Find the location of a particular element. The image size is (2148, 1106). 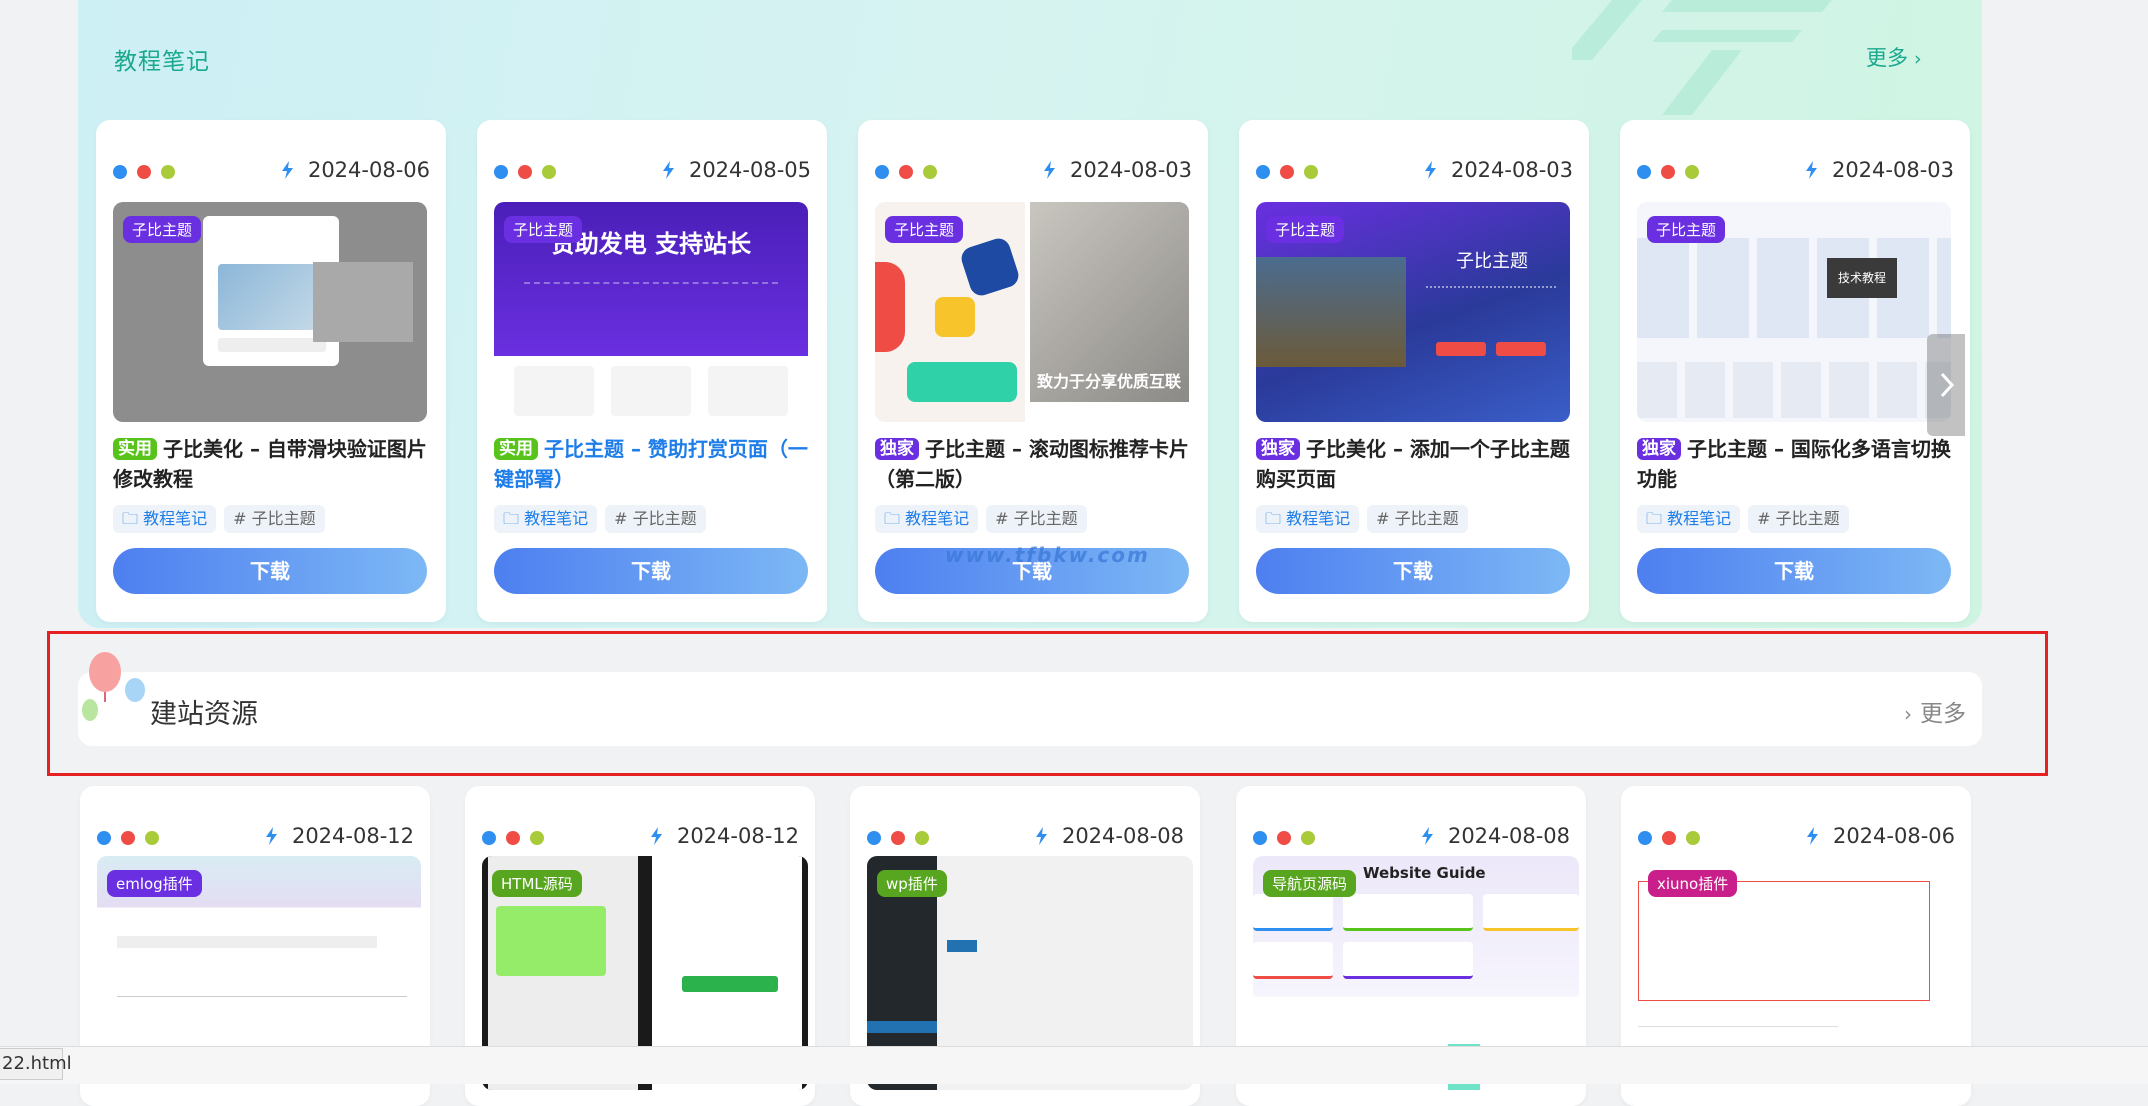

more-link: 更多 › is located at coordinates (1894, 57).